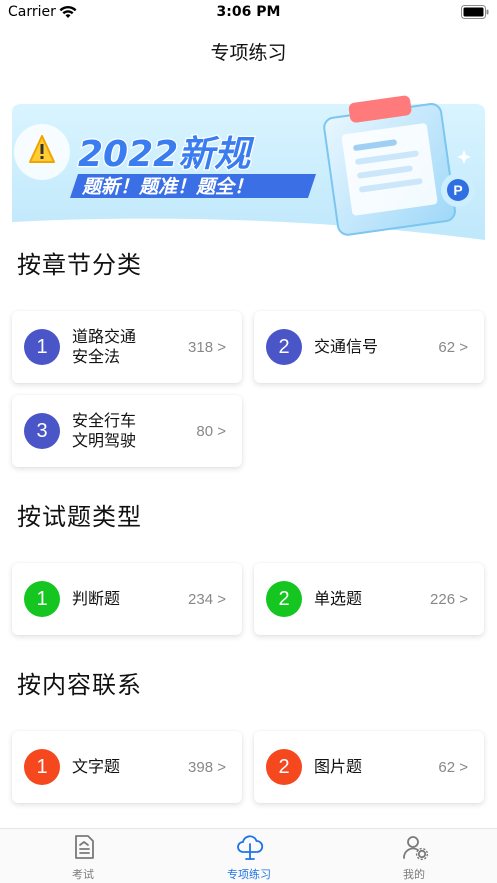 The height and width of the screenshot is (883, 497). What do you see at coordinates (346, 346) in the screenshot?
I see `item-label: 交通信号` at bounding box center [346, 346].